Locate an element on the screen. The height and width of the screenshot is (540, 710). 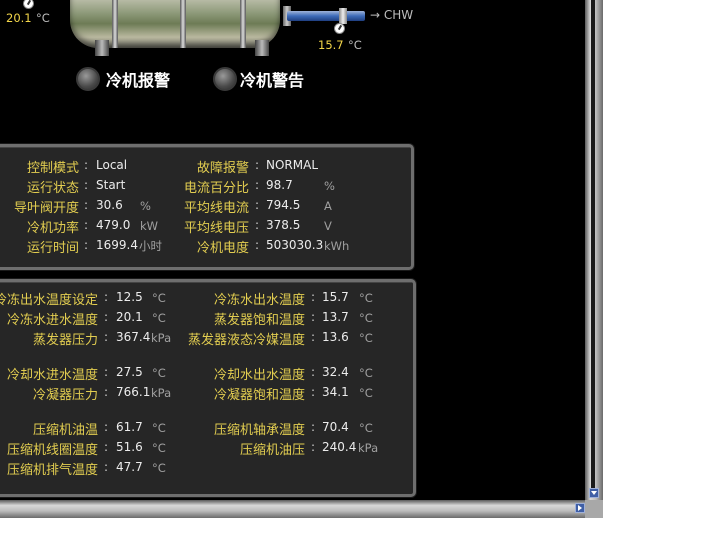
inlet-temp-value: 20.1 is located at coordinates (19, 18).